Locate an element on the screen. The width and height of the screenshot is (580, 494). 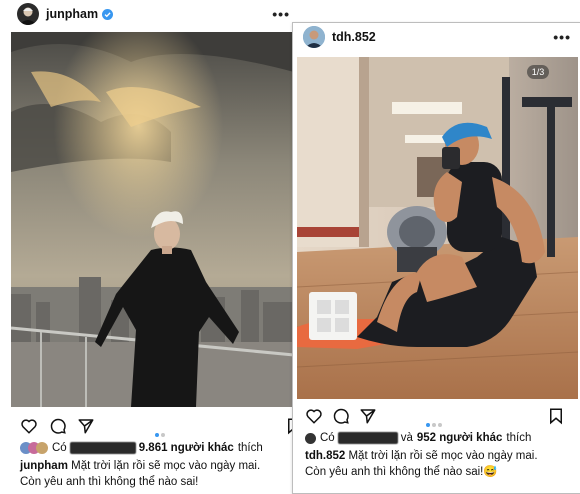
verified-badge-icon is located at coordinates (108, 14).